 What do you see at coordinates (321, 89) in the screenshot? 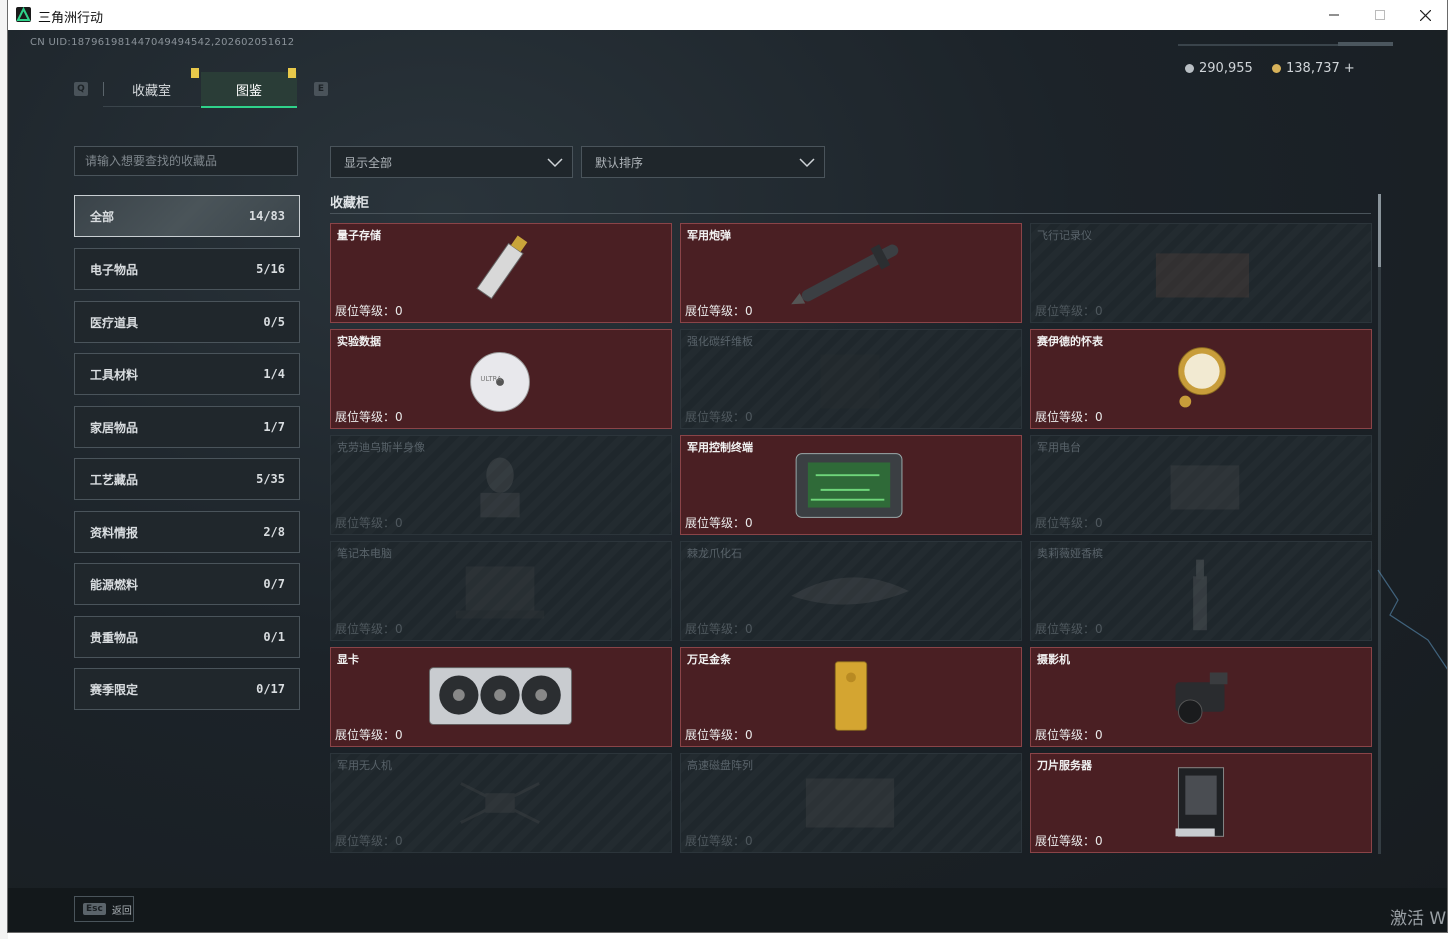
I see `key-hint-e: E` at bounding box center [321, 89].